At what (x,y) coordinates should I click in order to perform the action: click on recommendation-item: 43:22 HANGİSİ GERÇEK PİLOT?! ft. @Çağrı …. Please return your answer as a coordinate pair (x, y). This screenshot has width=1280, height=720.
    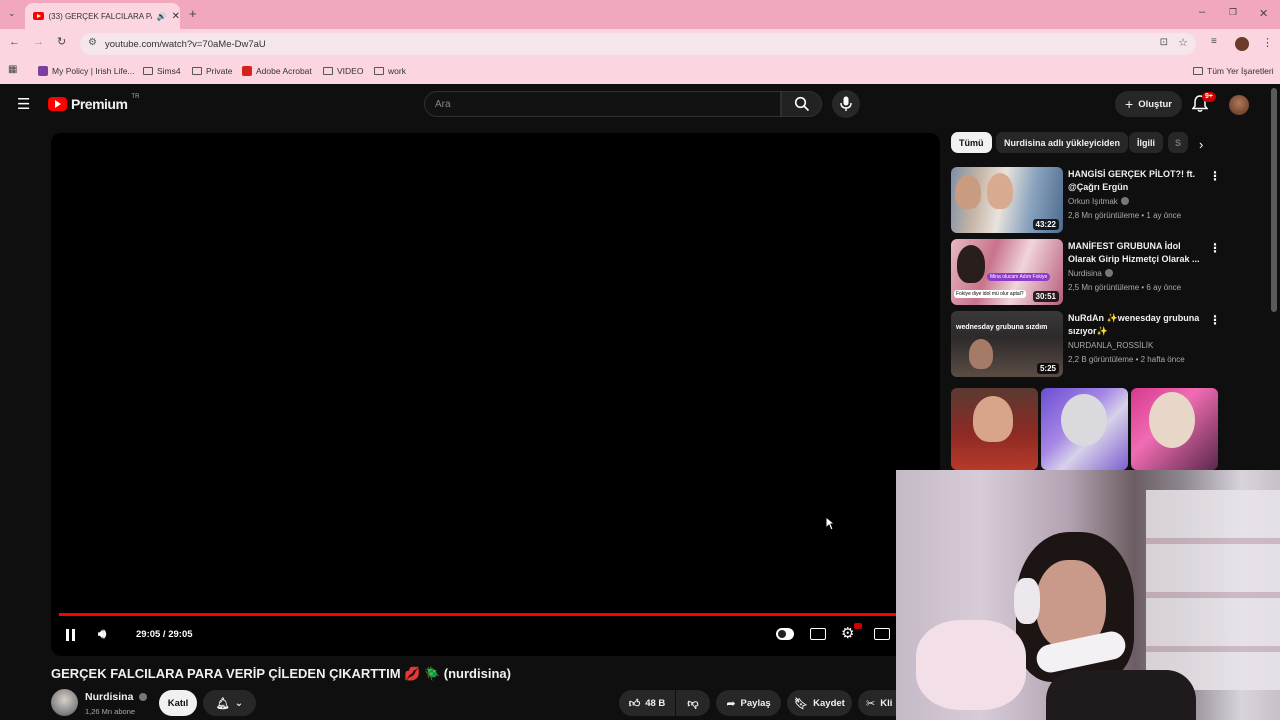
    Looking at the image, I should click on (1086, 200).